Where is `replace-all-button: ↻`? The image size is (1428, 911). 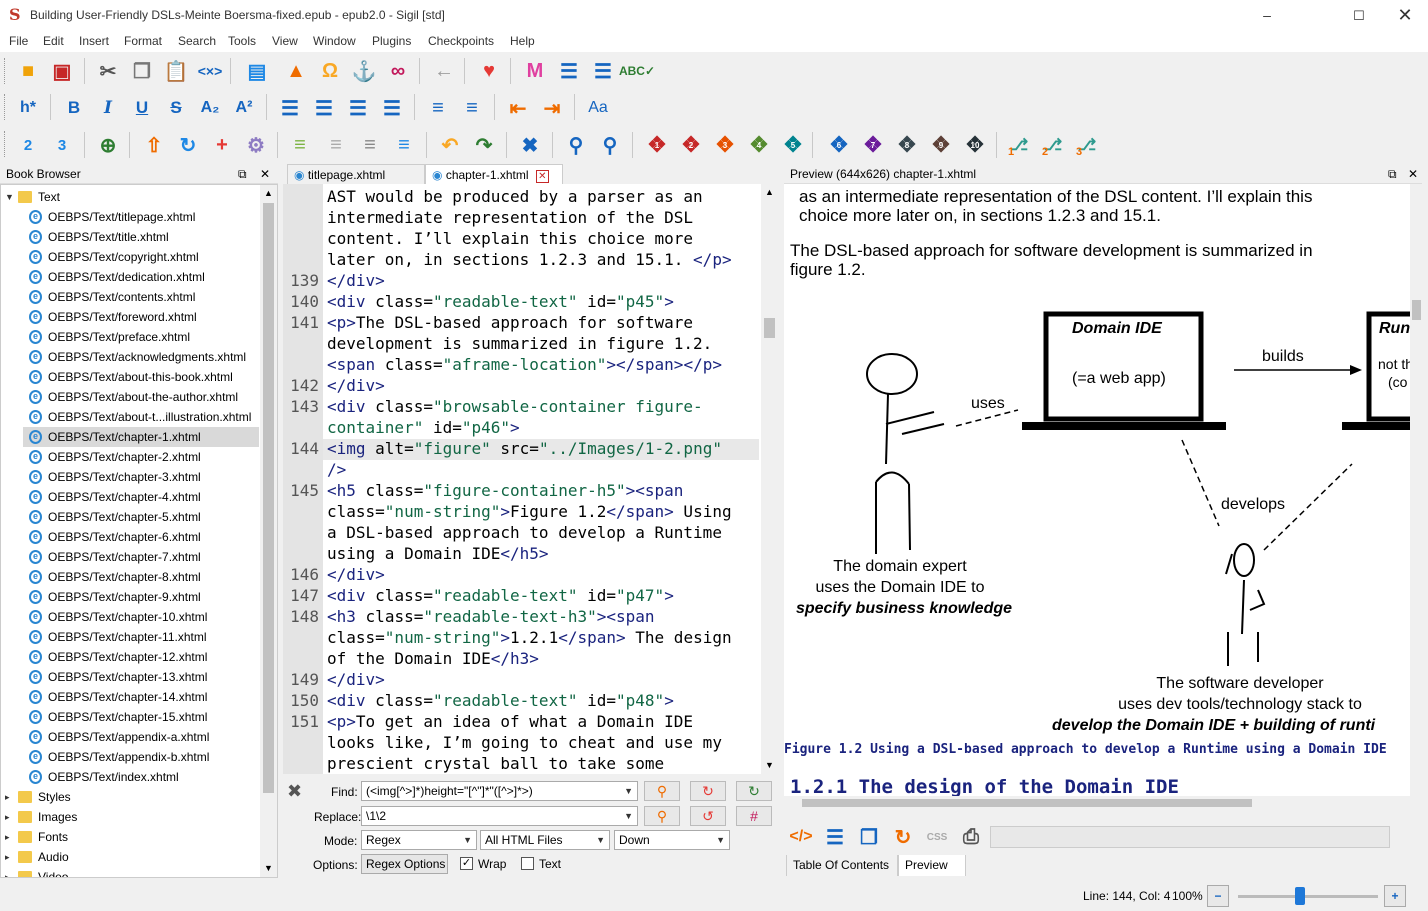
replace-all-button: ↻ is located at coordinates (754, 791).